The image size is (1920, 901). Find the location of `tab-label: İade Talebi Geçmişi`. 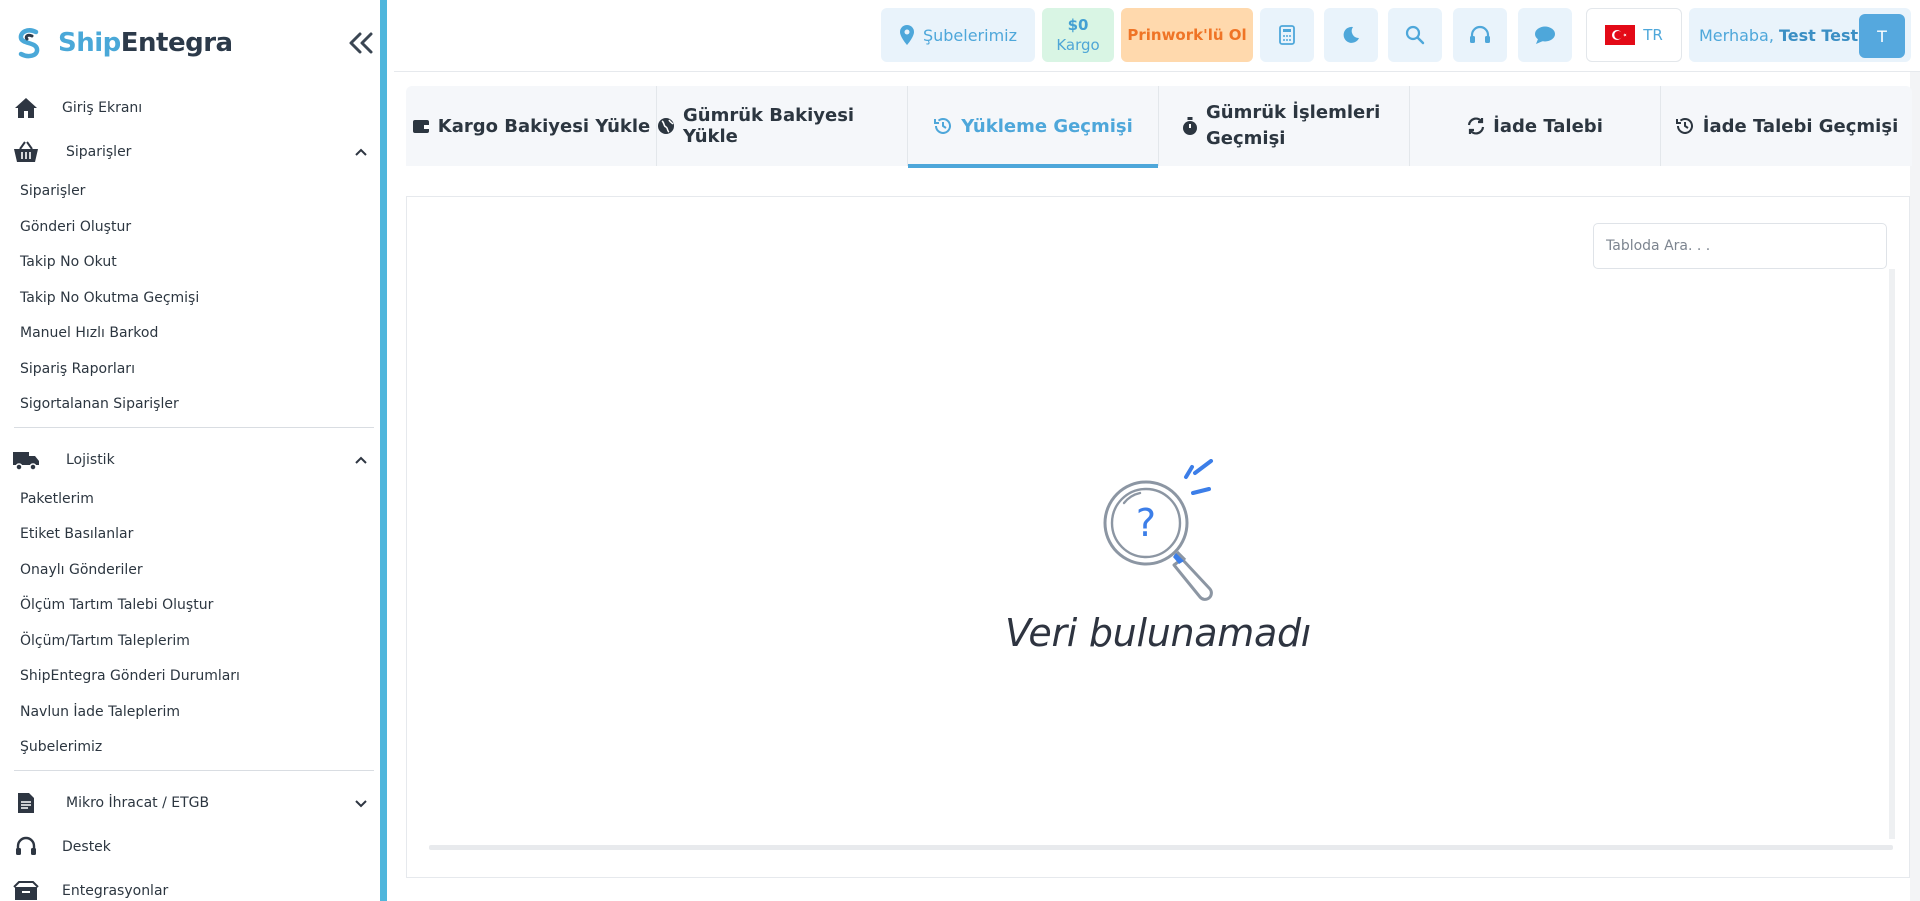

tab-label: İade Talebi Geçmişi is located at coordinates (1800, 126).